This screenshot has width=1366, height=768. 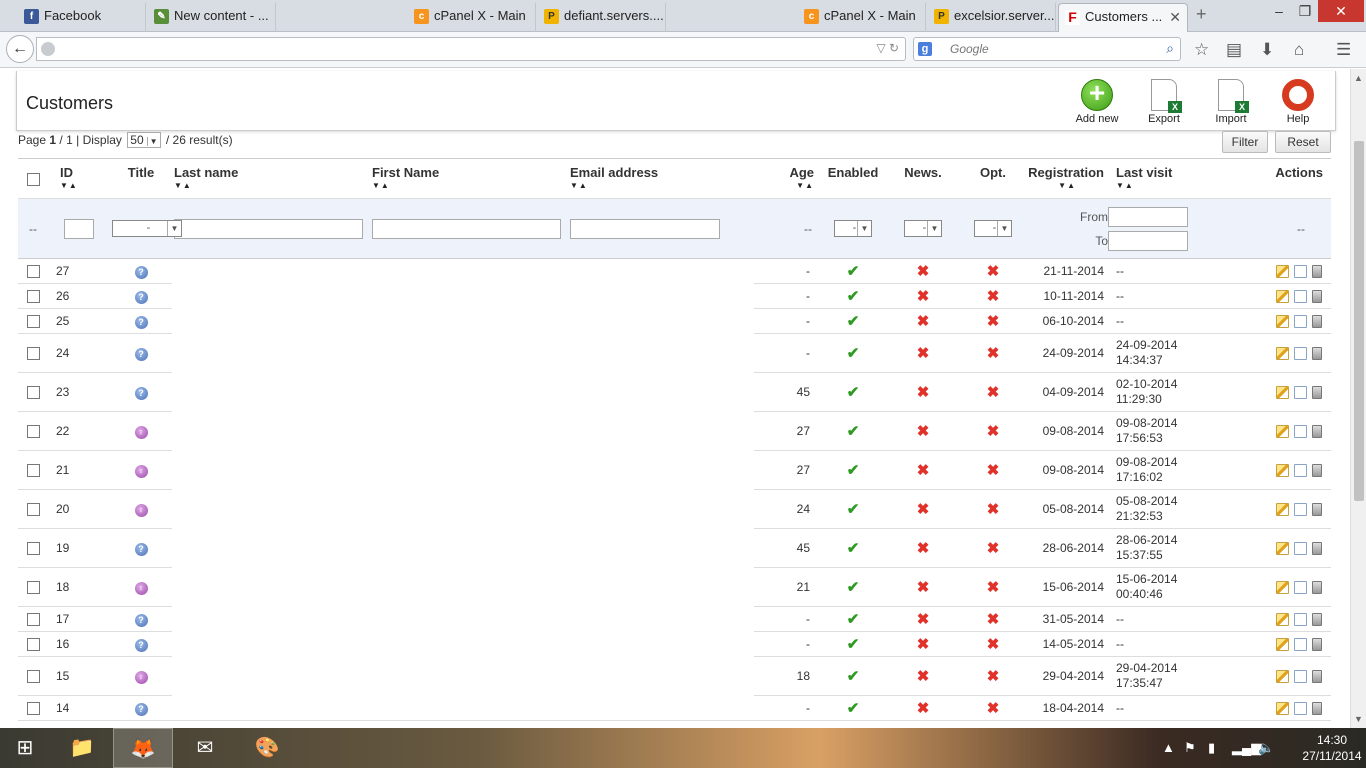 What do you see at coordinates (143, 748) in the screenshot?
I see `firefox-icon: 🦊` at bounding box center [143, 748].